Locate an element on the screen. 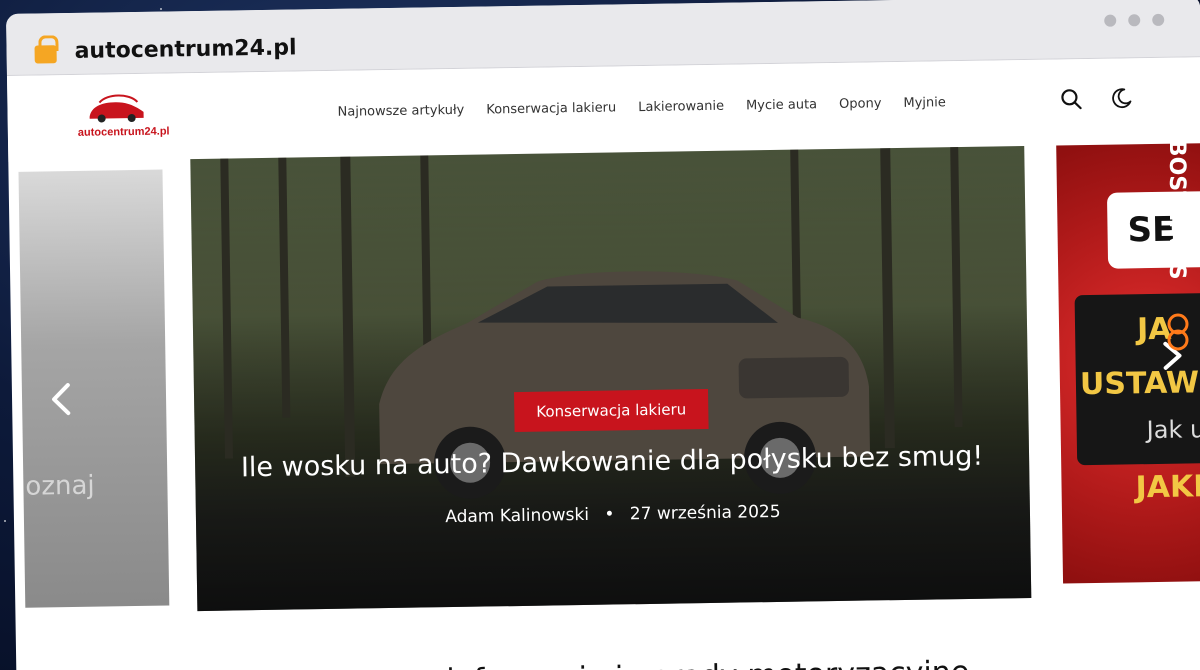 The height and width of the screenshot is (670, 1200). logo-text: autocentrum24.pl is located at coordinates (123, 132).